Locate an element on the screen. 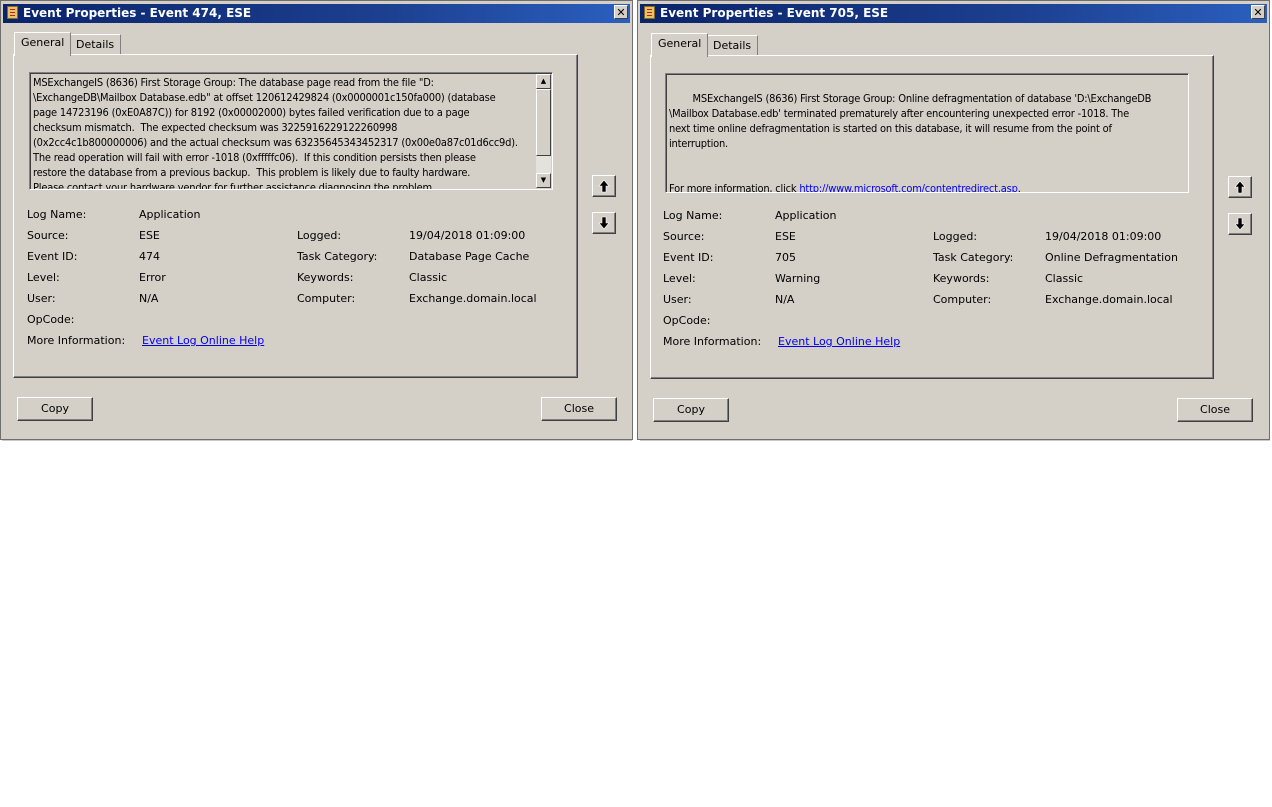  title-bar: Event Properties - Event 705, ESE ✕ is located at coordinates (953, 13).